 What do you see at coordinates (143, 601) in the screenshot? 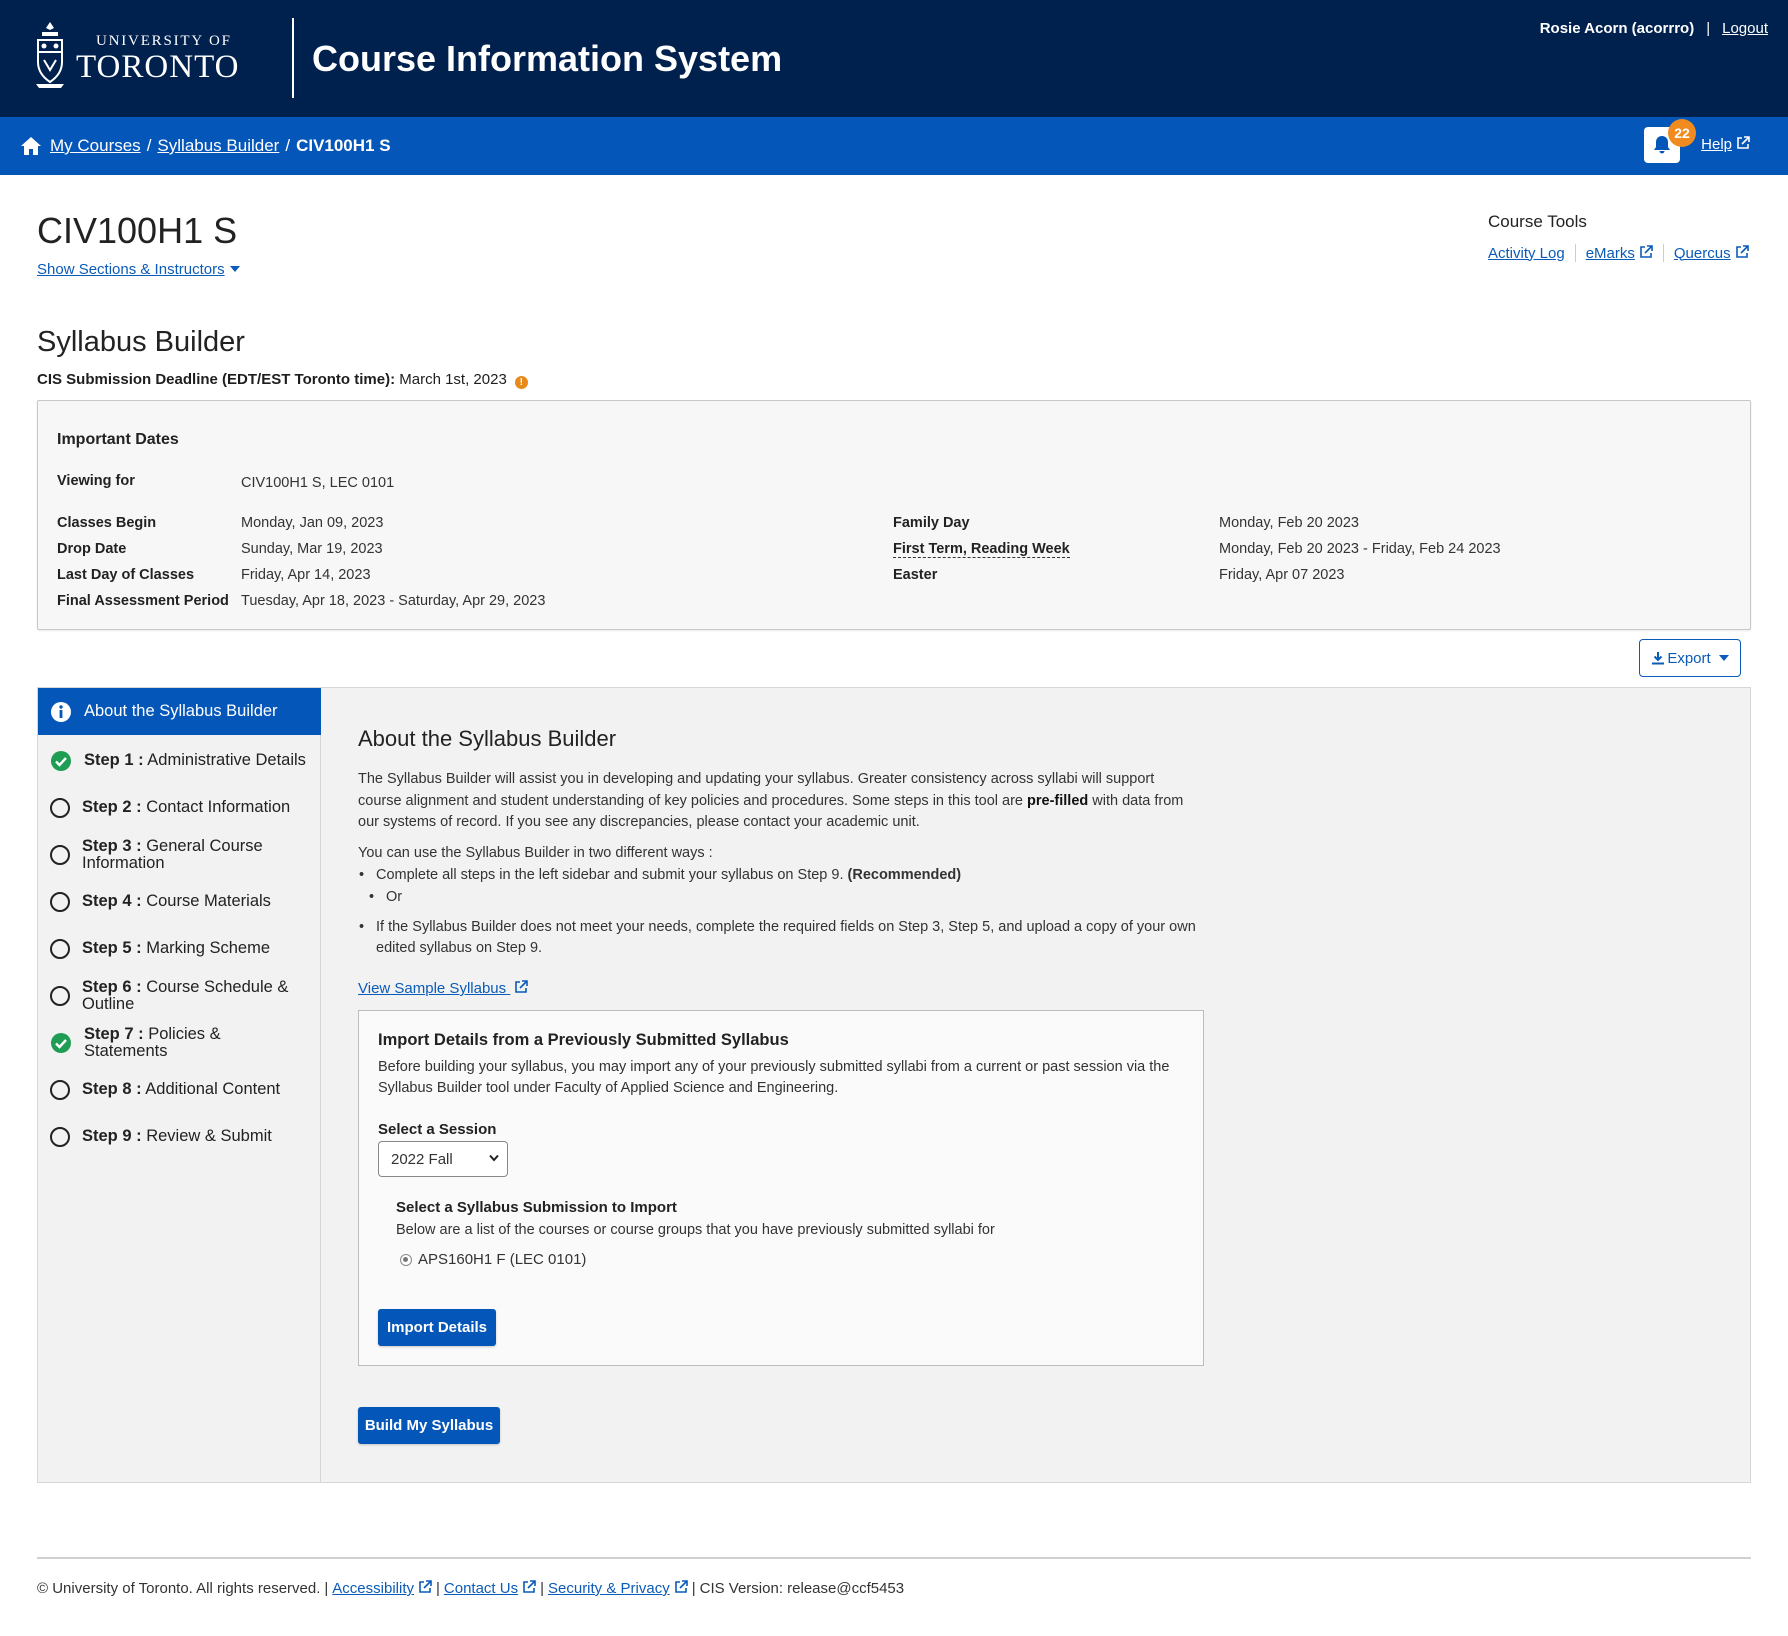
I see `date-label: Final Assessment Period` at bounding box center [143, 601].